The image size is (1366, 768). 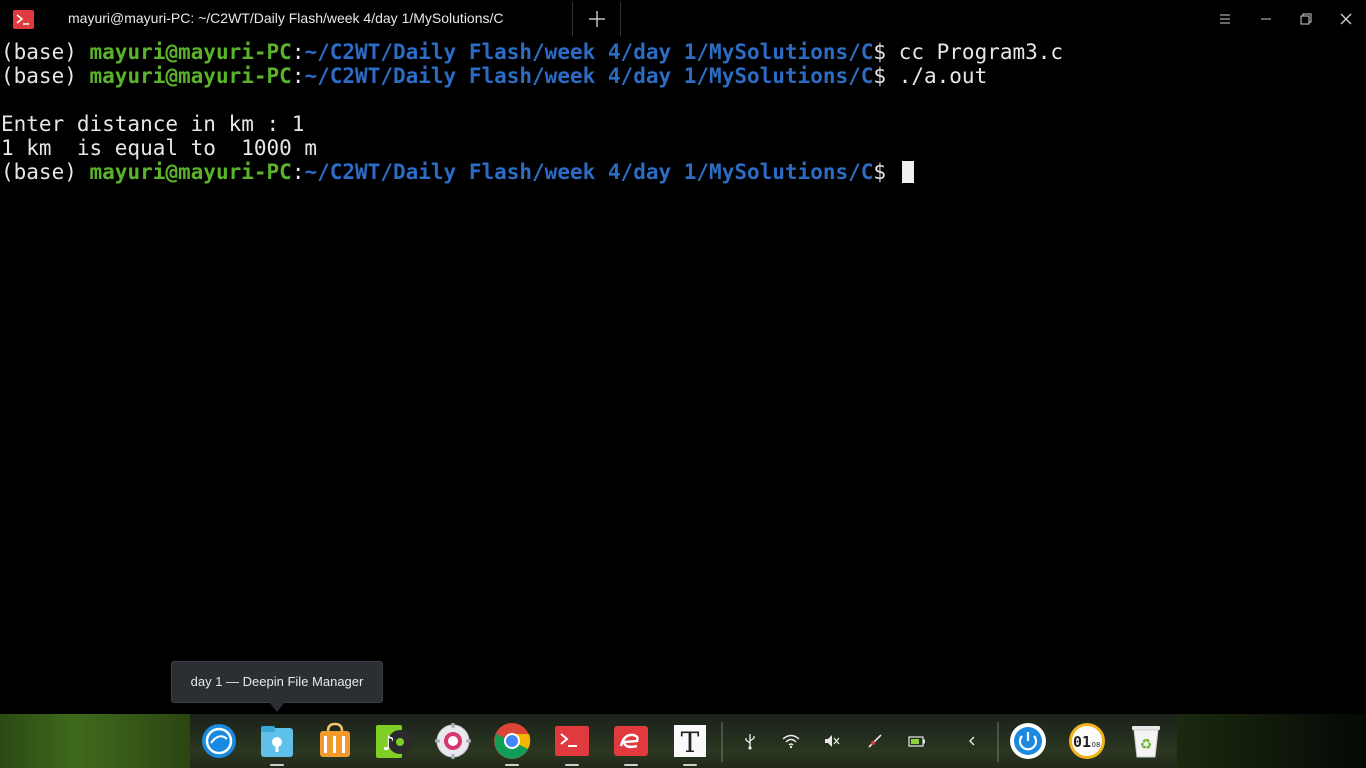 I want to click on close-icon, so click(x=1346, y=19).